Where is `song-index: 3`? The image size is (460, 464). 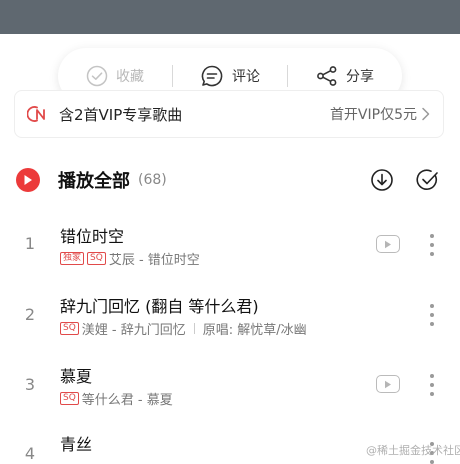 song-index: 3 is located at coordinates (30, 384).